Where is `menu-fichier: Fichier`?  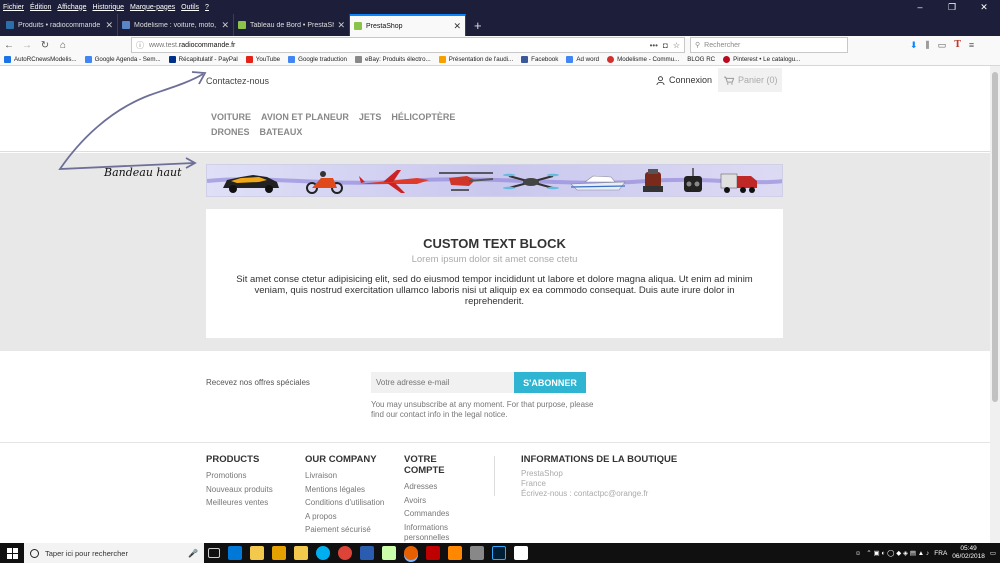 menu-fichier: Fichier is located at coordinates (13, 7).